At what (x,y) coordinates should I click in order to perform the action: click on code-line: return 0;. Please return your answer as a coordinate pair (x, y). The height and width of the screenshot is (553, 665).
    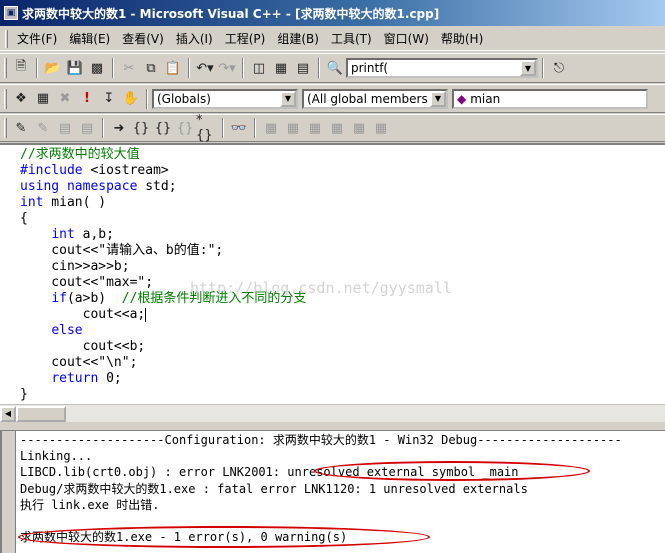
    Looking at the image, I should click on (163, 379).